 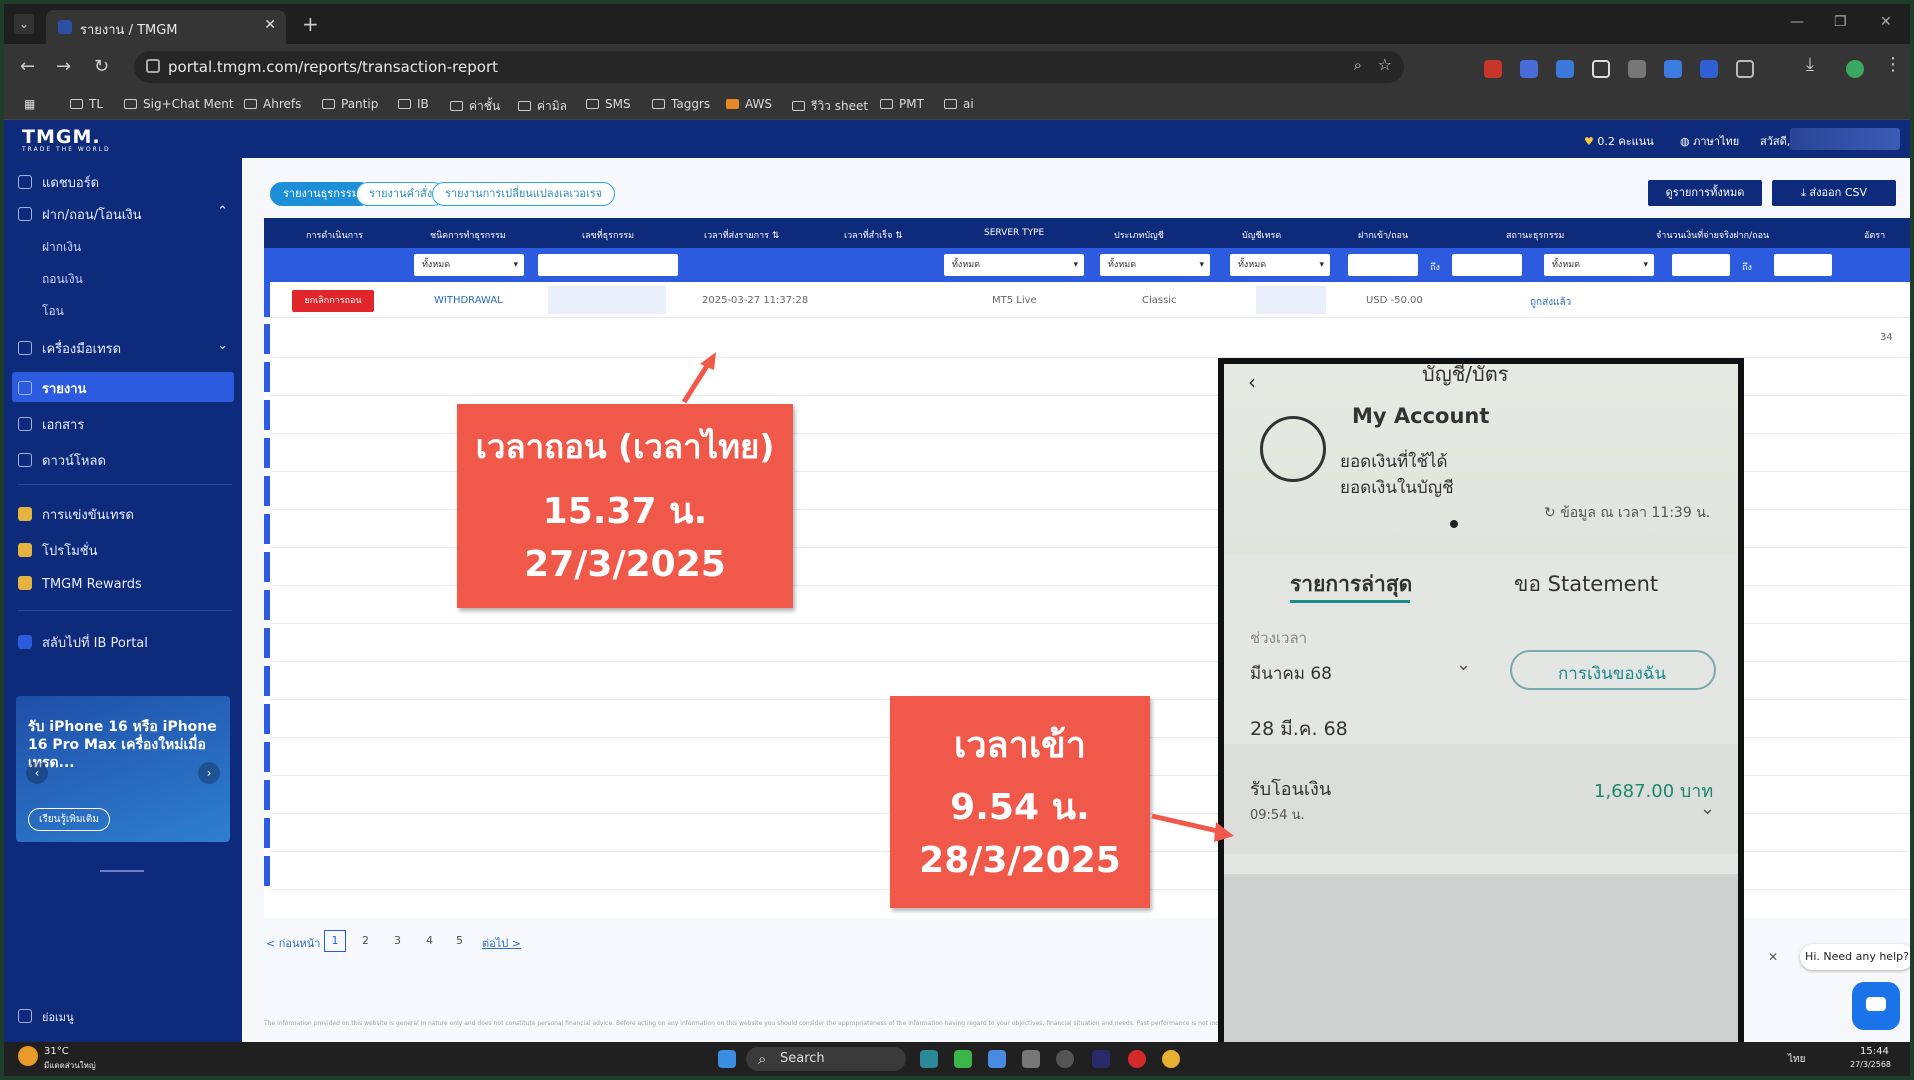 I want to click on sidebar-sub-withdraw: ถอนเงิน, so click(x=62, y=279).